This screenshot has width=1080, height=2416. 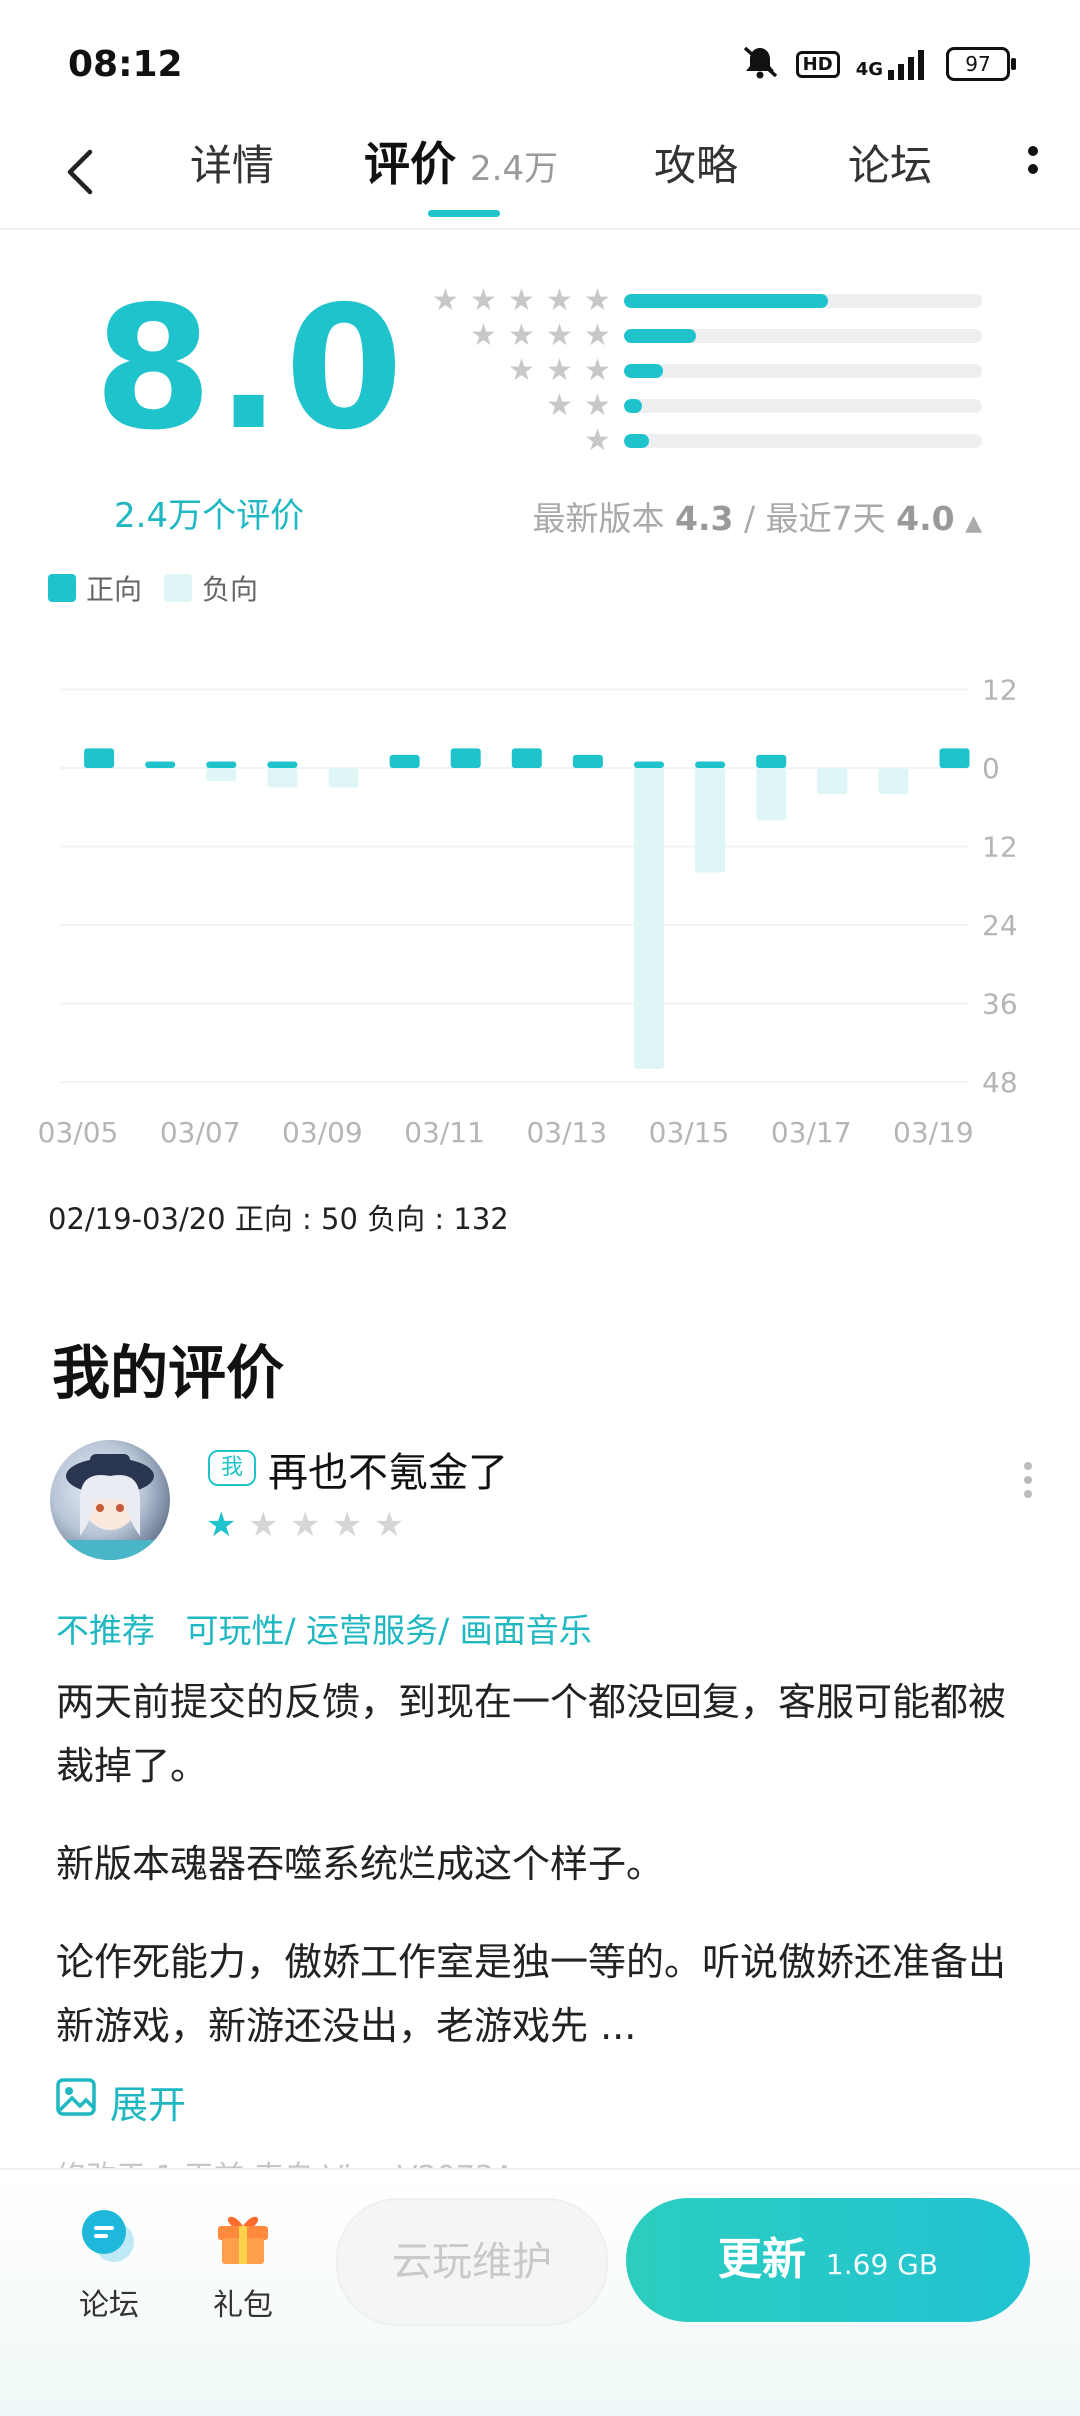 What do you see at coordinates (973, 523) in the screenshot?
I see `caret-up-icon: ▲` at bounding box center [973, 523].